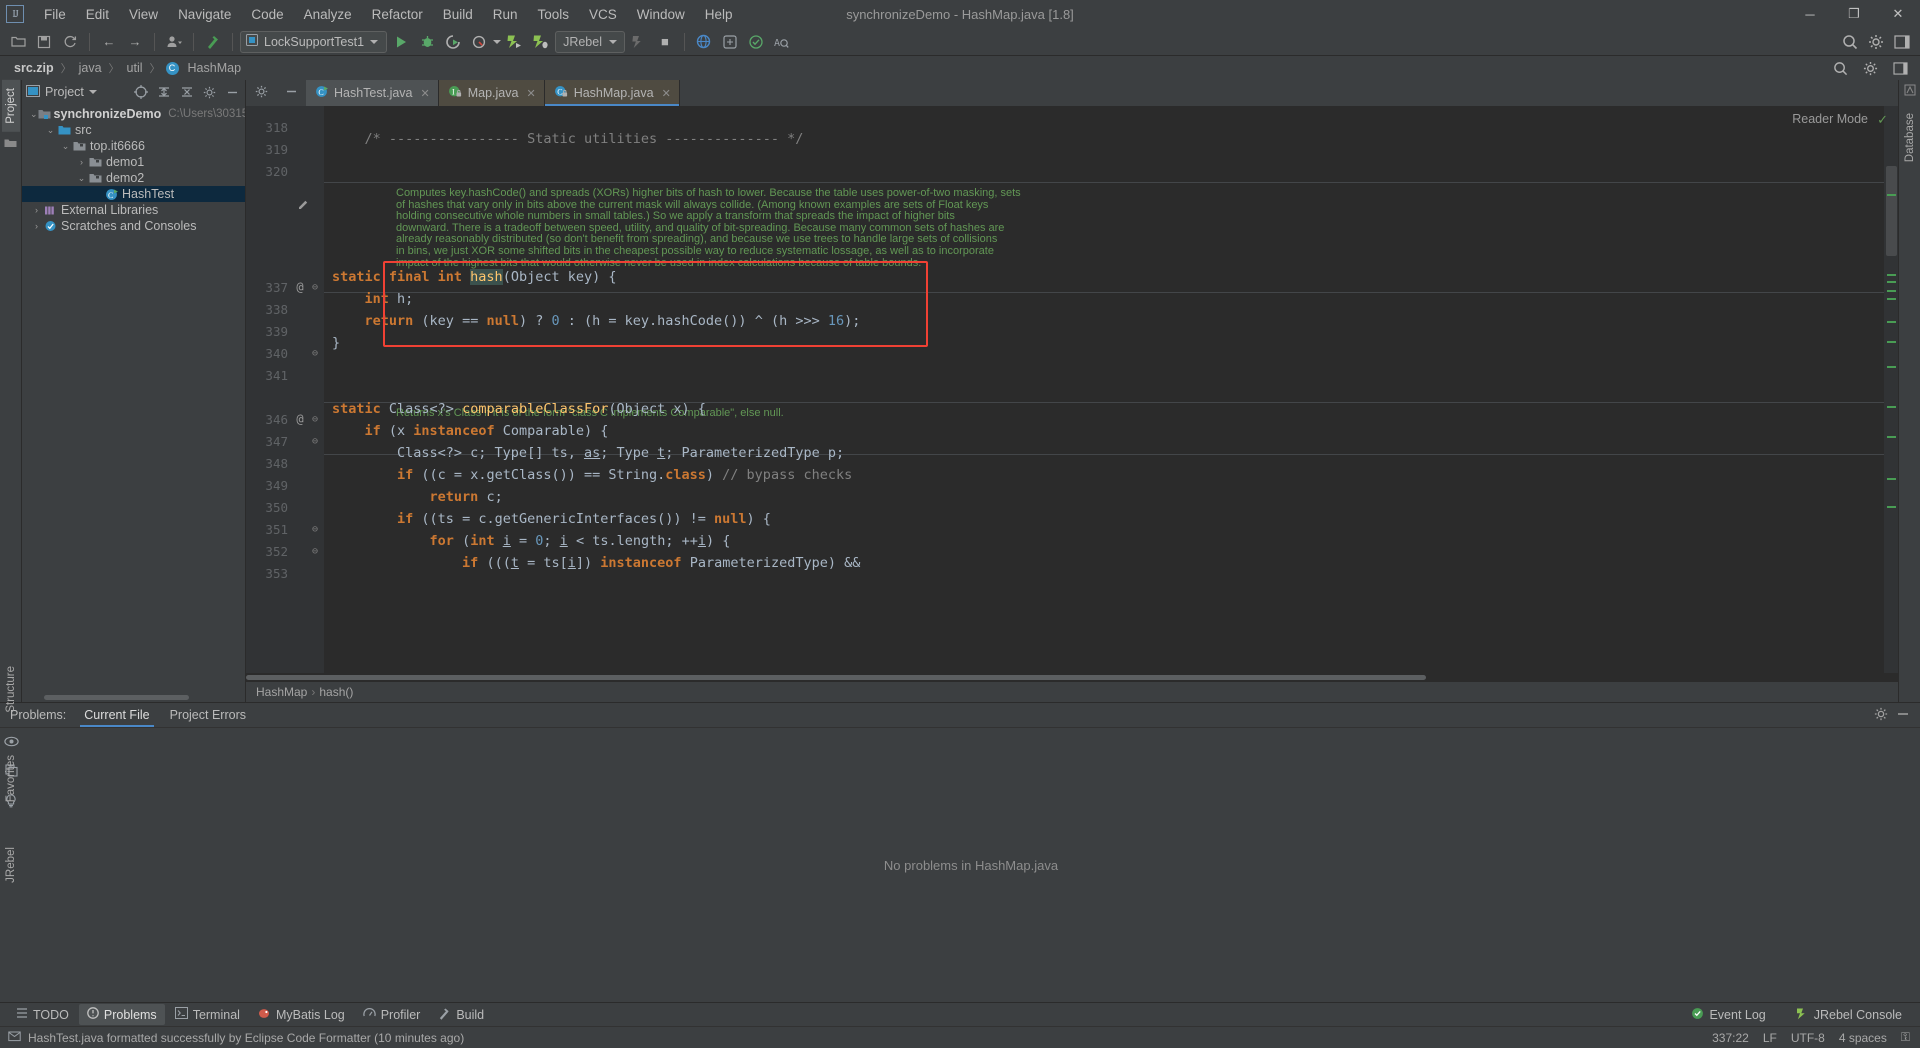  I want to click on menu-edit: Edit, so click(97, 14).